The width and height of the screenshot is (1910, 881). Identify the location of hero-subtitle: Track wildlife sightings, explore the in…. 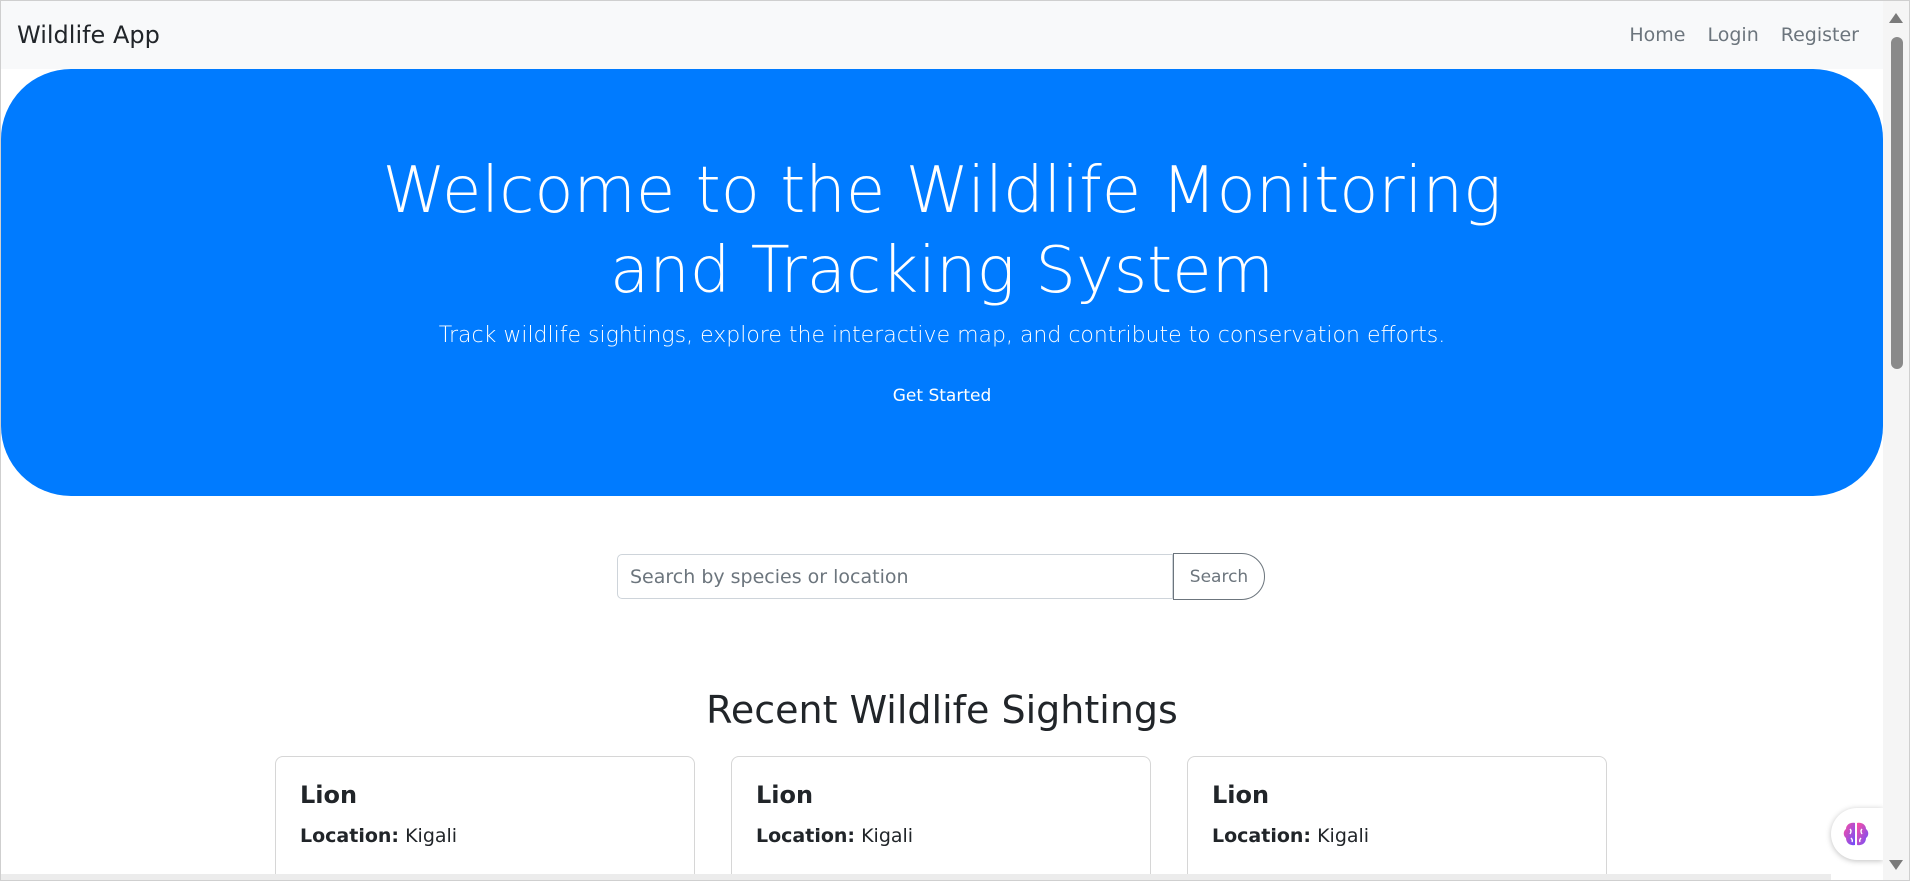
(942, 335).